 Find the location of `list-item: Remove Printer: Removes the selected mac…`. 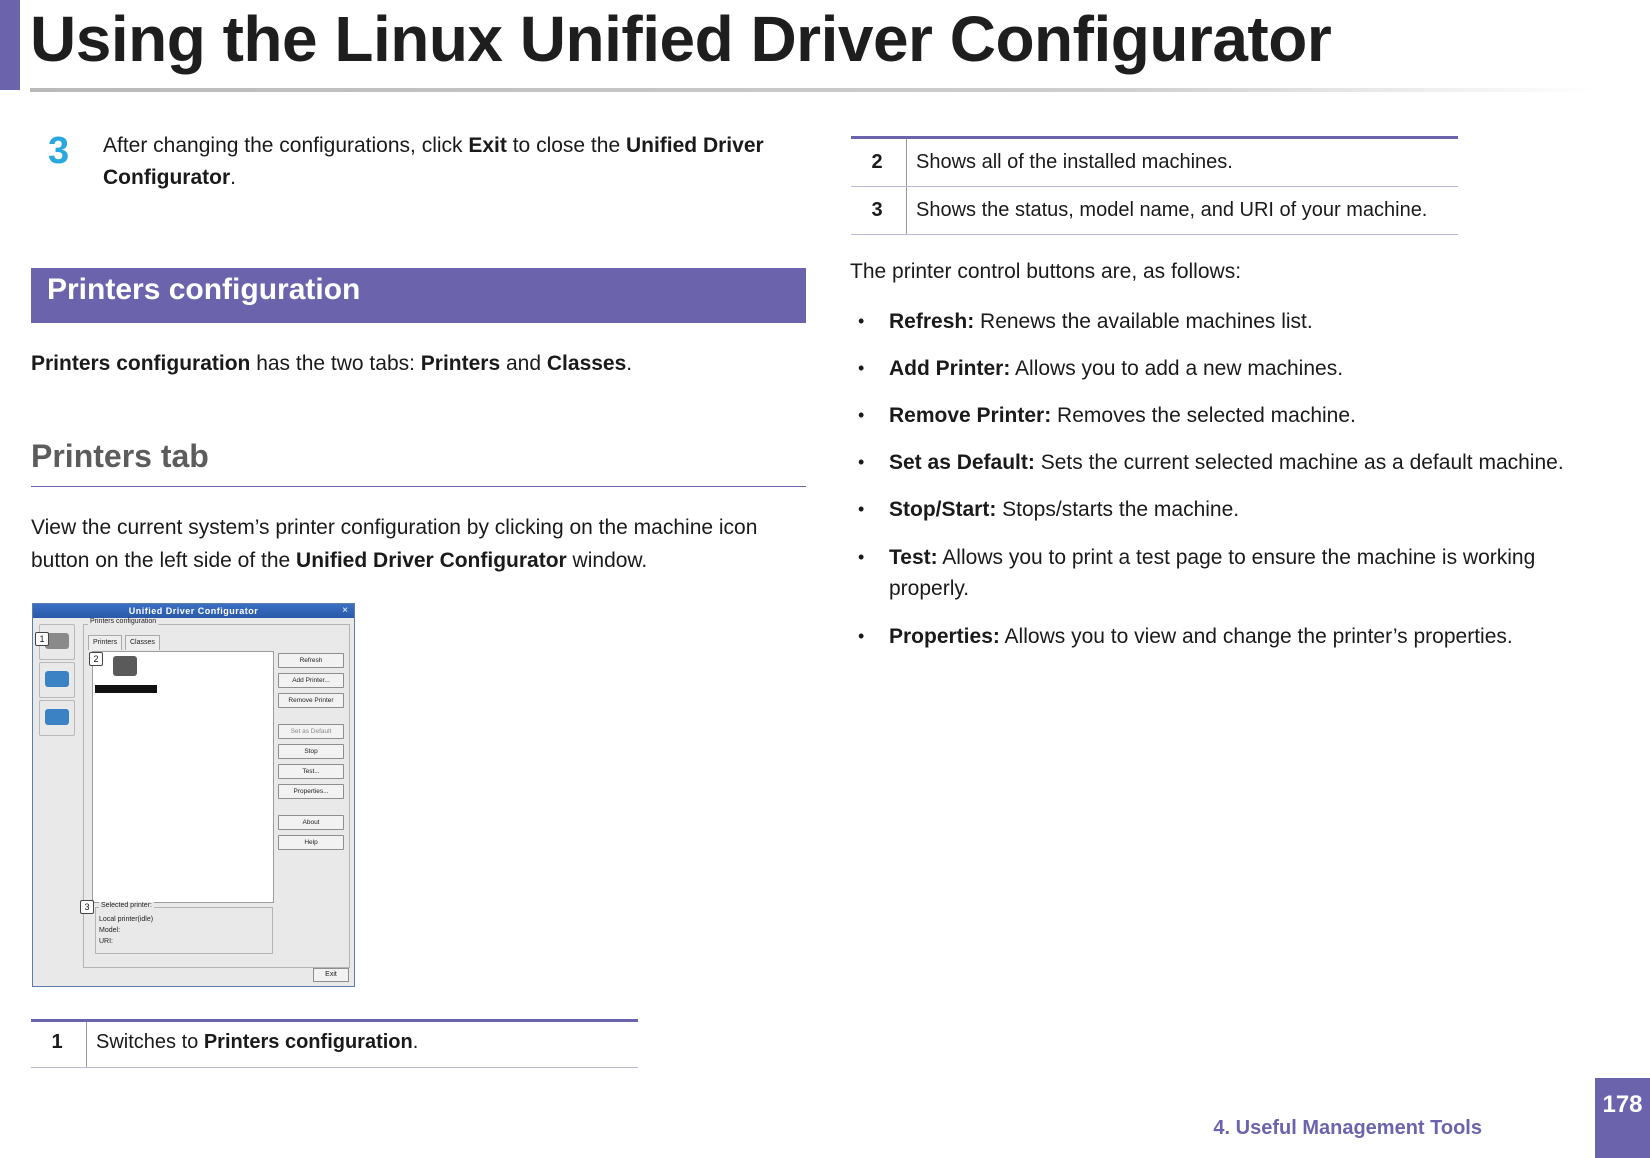

list-item: Remove Printer: Removes the selected mac… is located at coordinates (1122, 415).